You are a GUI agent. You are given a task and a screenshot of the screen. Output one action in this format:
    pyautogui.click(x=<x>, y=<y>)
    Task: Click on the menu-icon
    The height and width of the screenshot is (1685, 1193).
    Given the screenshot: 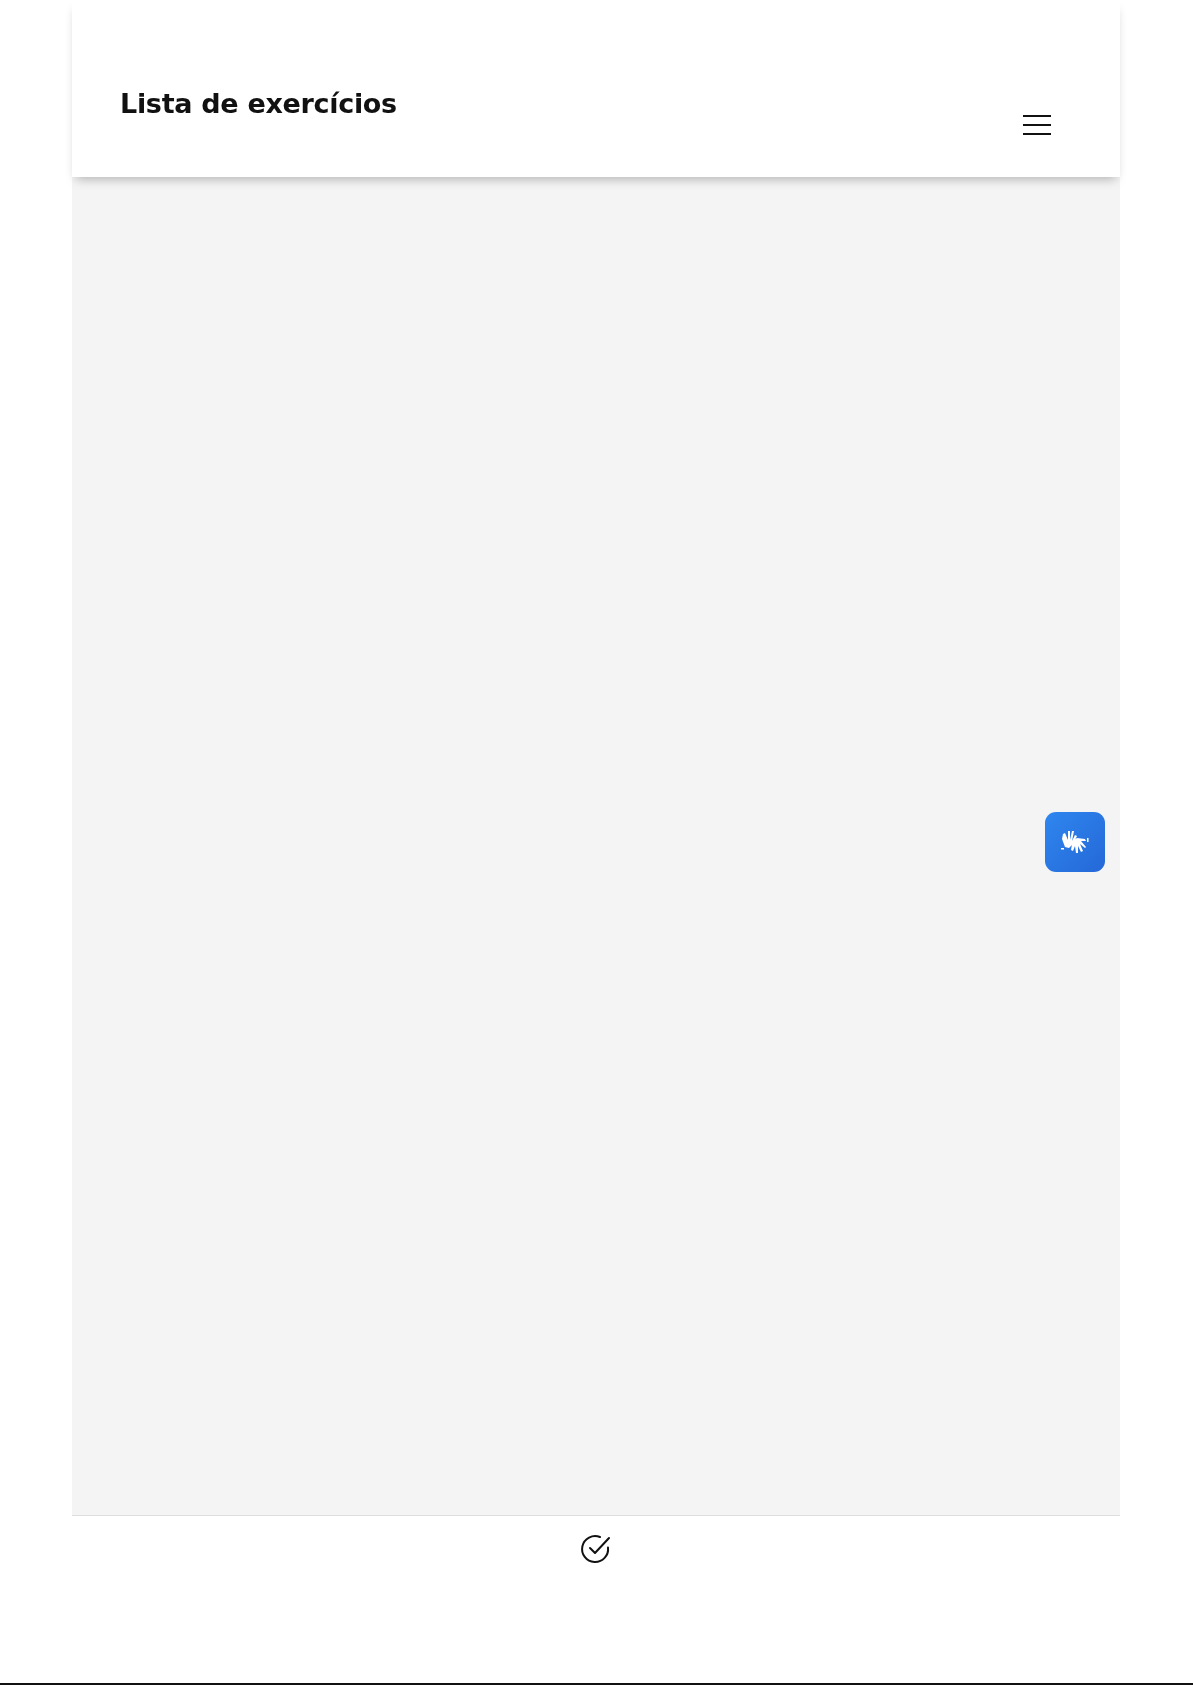 What is the action you would take?
    pyautogui.click(x=1037, y=125)
    